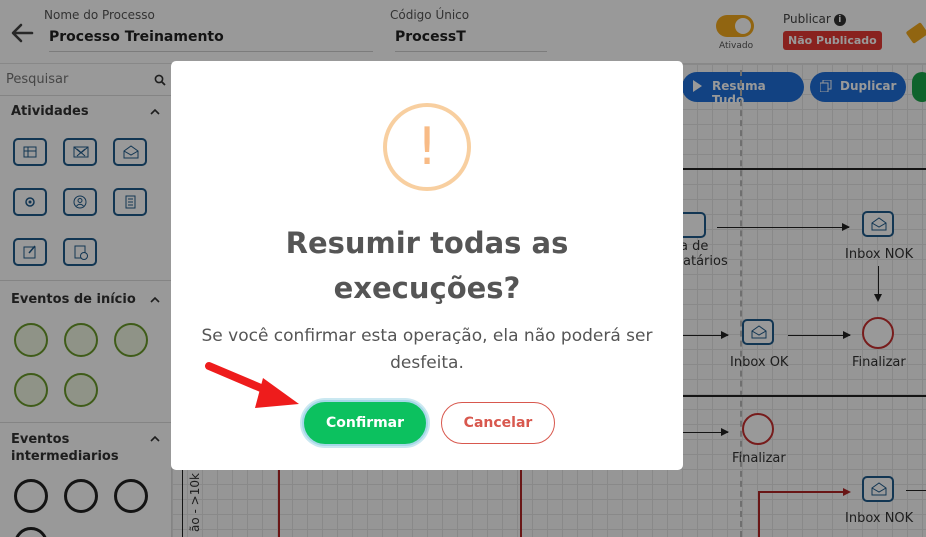 The image size is (926, 537). Describe the element at coordinates (498, 423) in the screenshot. I see `cancel-button: Cancelar` at that location.